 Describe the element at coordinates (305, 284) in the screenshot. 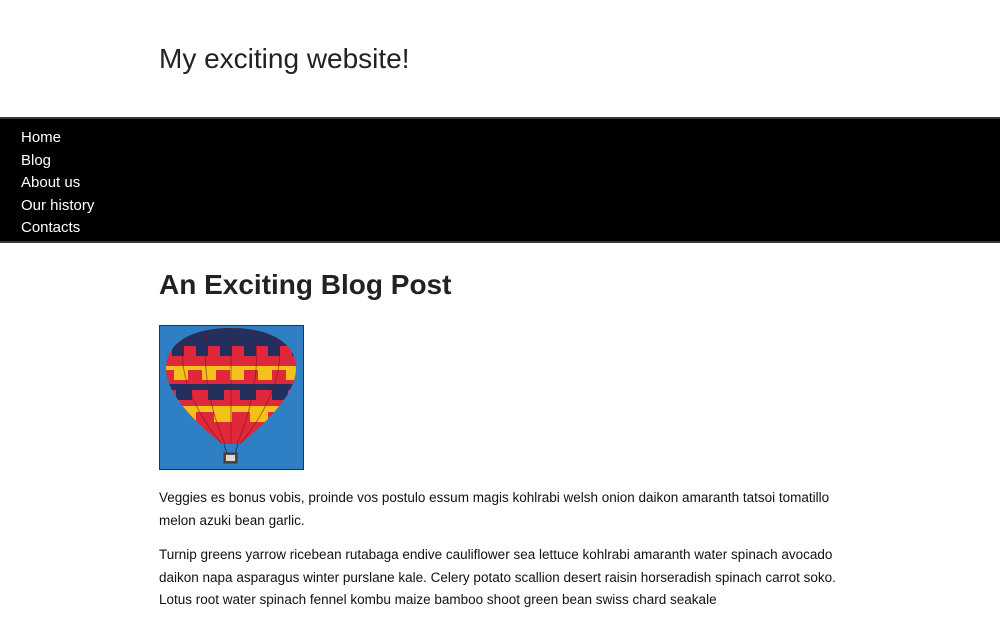

I see `post-title: An Exciting Blog Post` at that location.